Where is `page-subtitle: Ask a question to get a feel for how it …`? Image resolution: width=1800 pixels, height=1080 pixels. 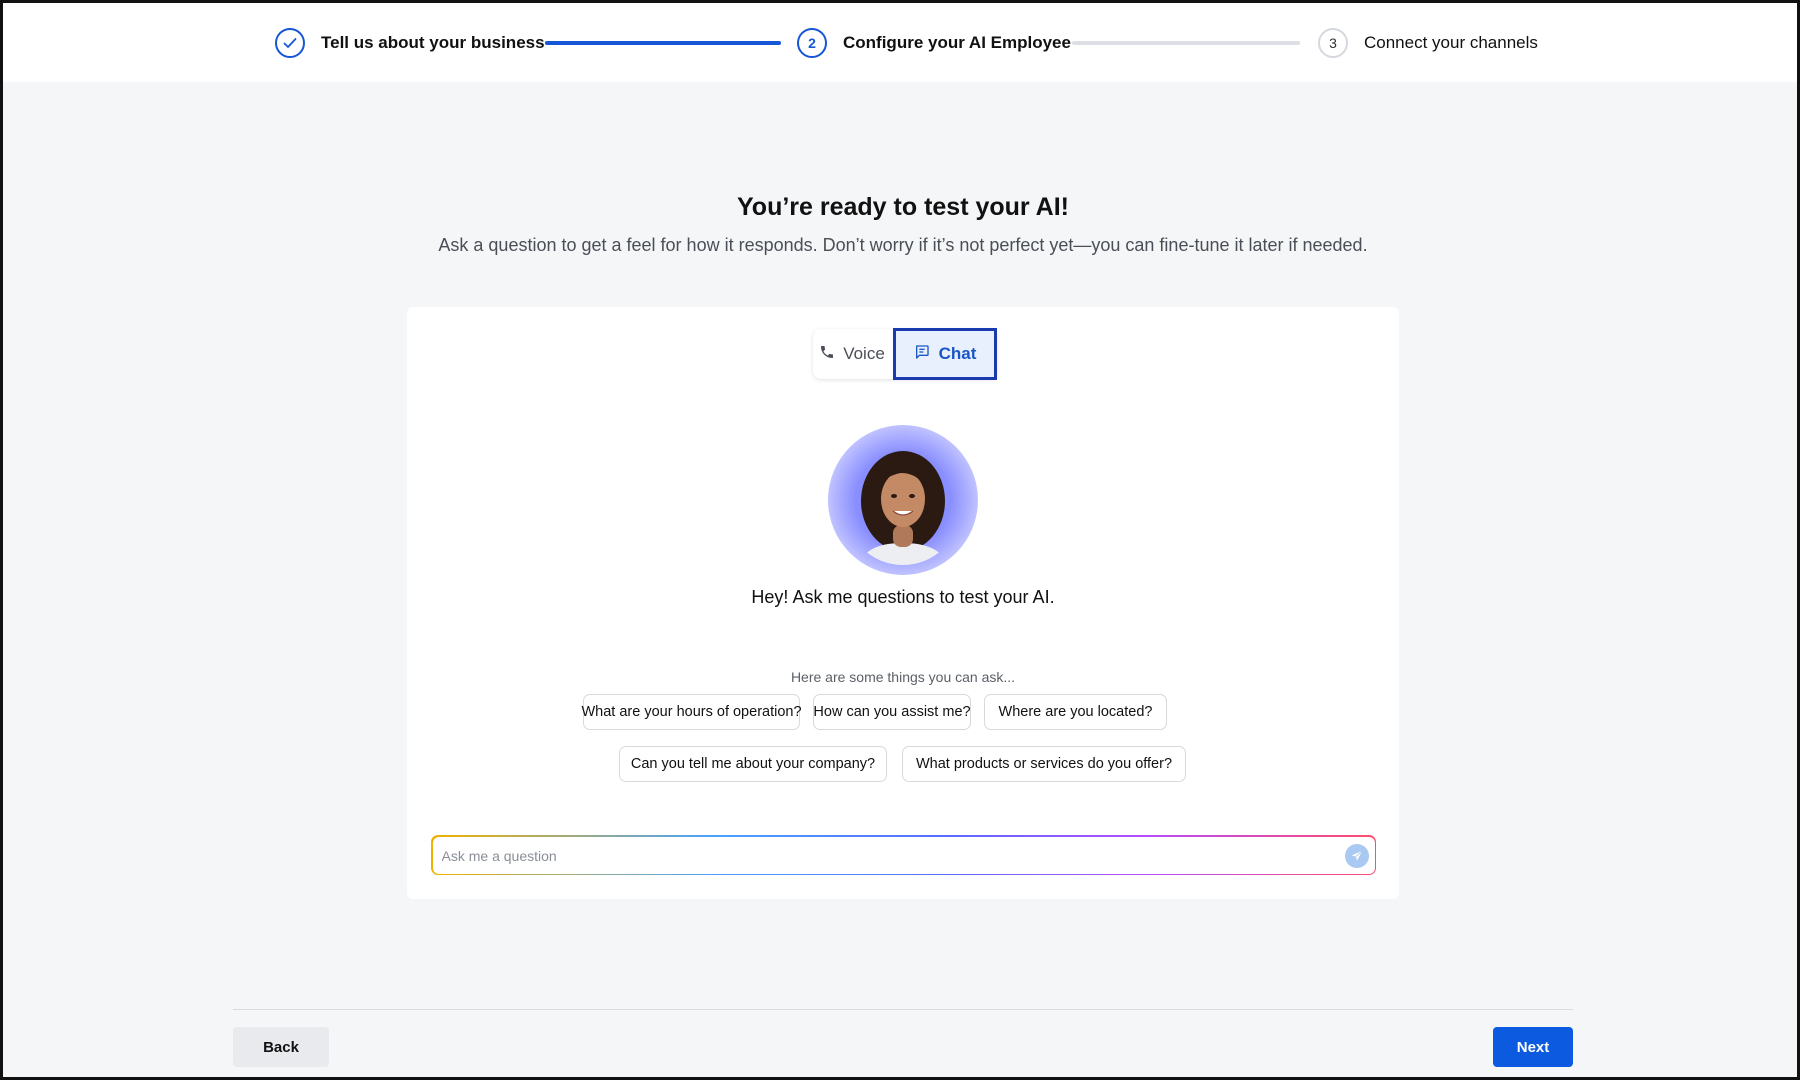 page-subtitle: Ask a question to get a feel for how it … is located at coordinates (903, 245).